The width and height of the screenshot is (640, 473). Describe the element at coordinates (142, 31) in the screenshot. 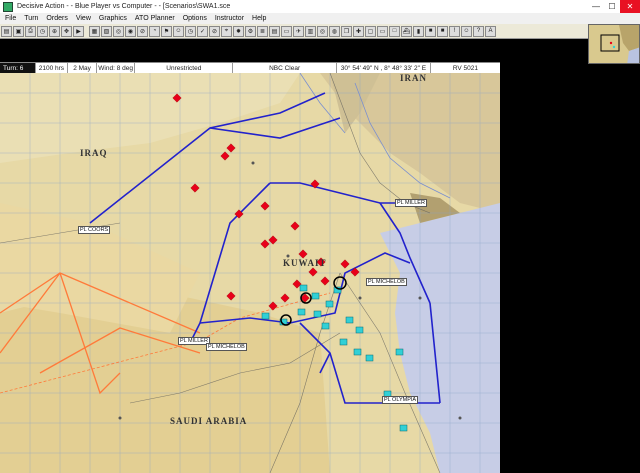

I see `no-entry-icon: ⊘` at that location.